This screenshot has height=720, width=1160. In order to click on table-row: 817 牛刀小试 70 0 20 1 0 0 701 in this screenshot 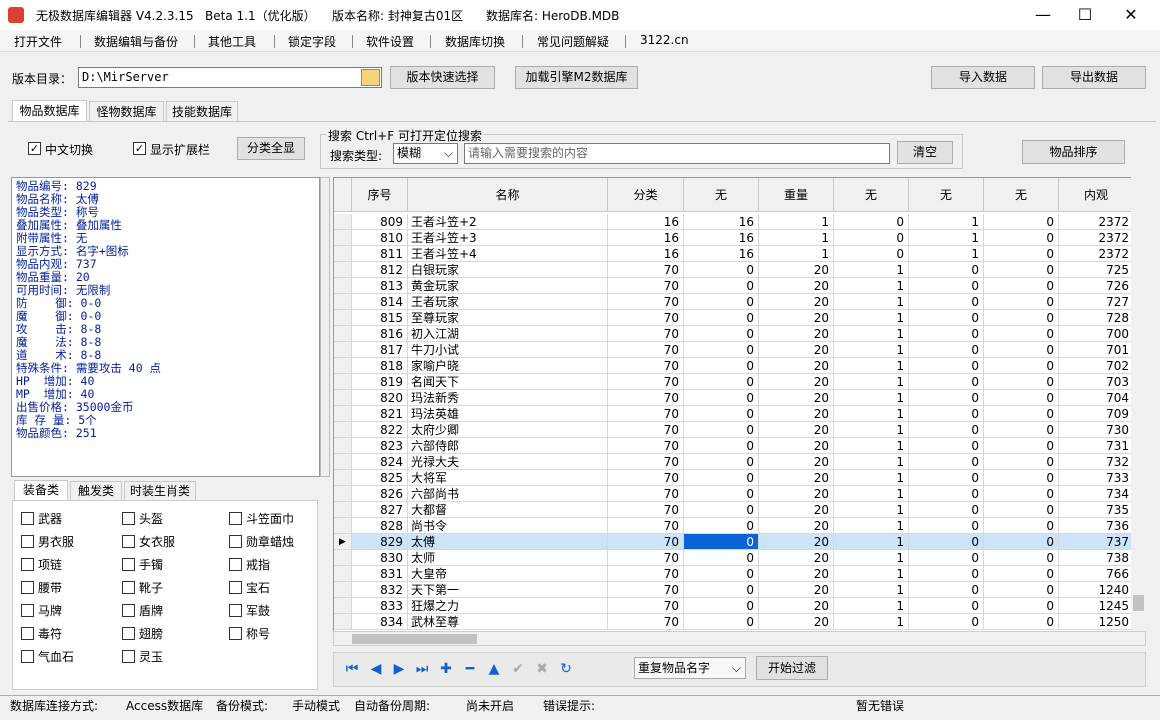, I will do `click(734, 350)`.